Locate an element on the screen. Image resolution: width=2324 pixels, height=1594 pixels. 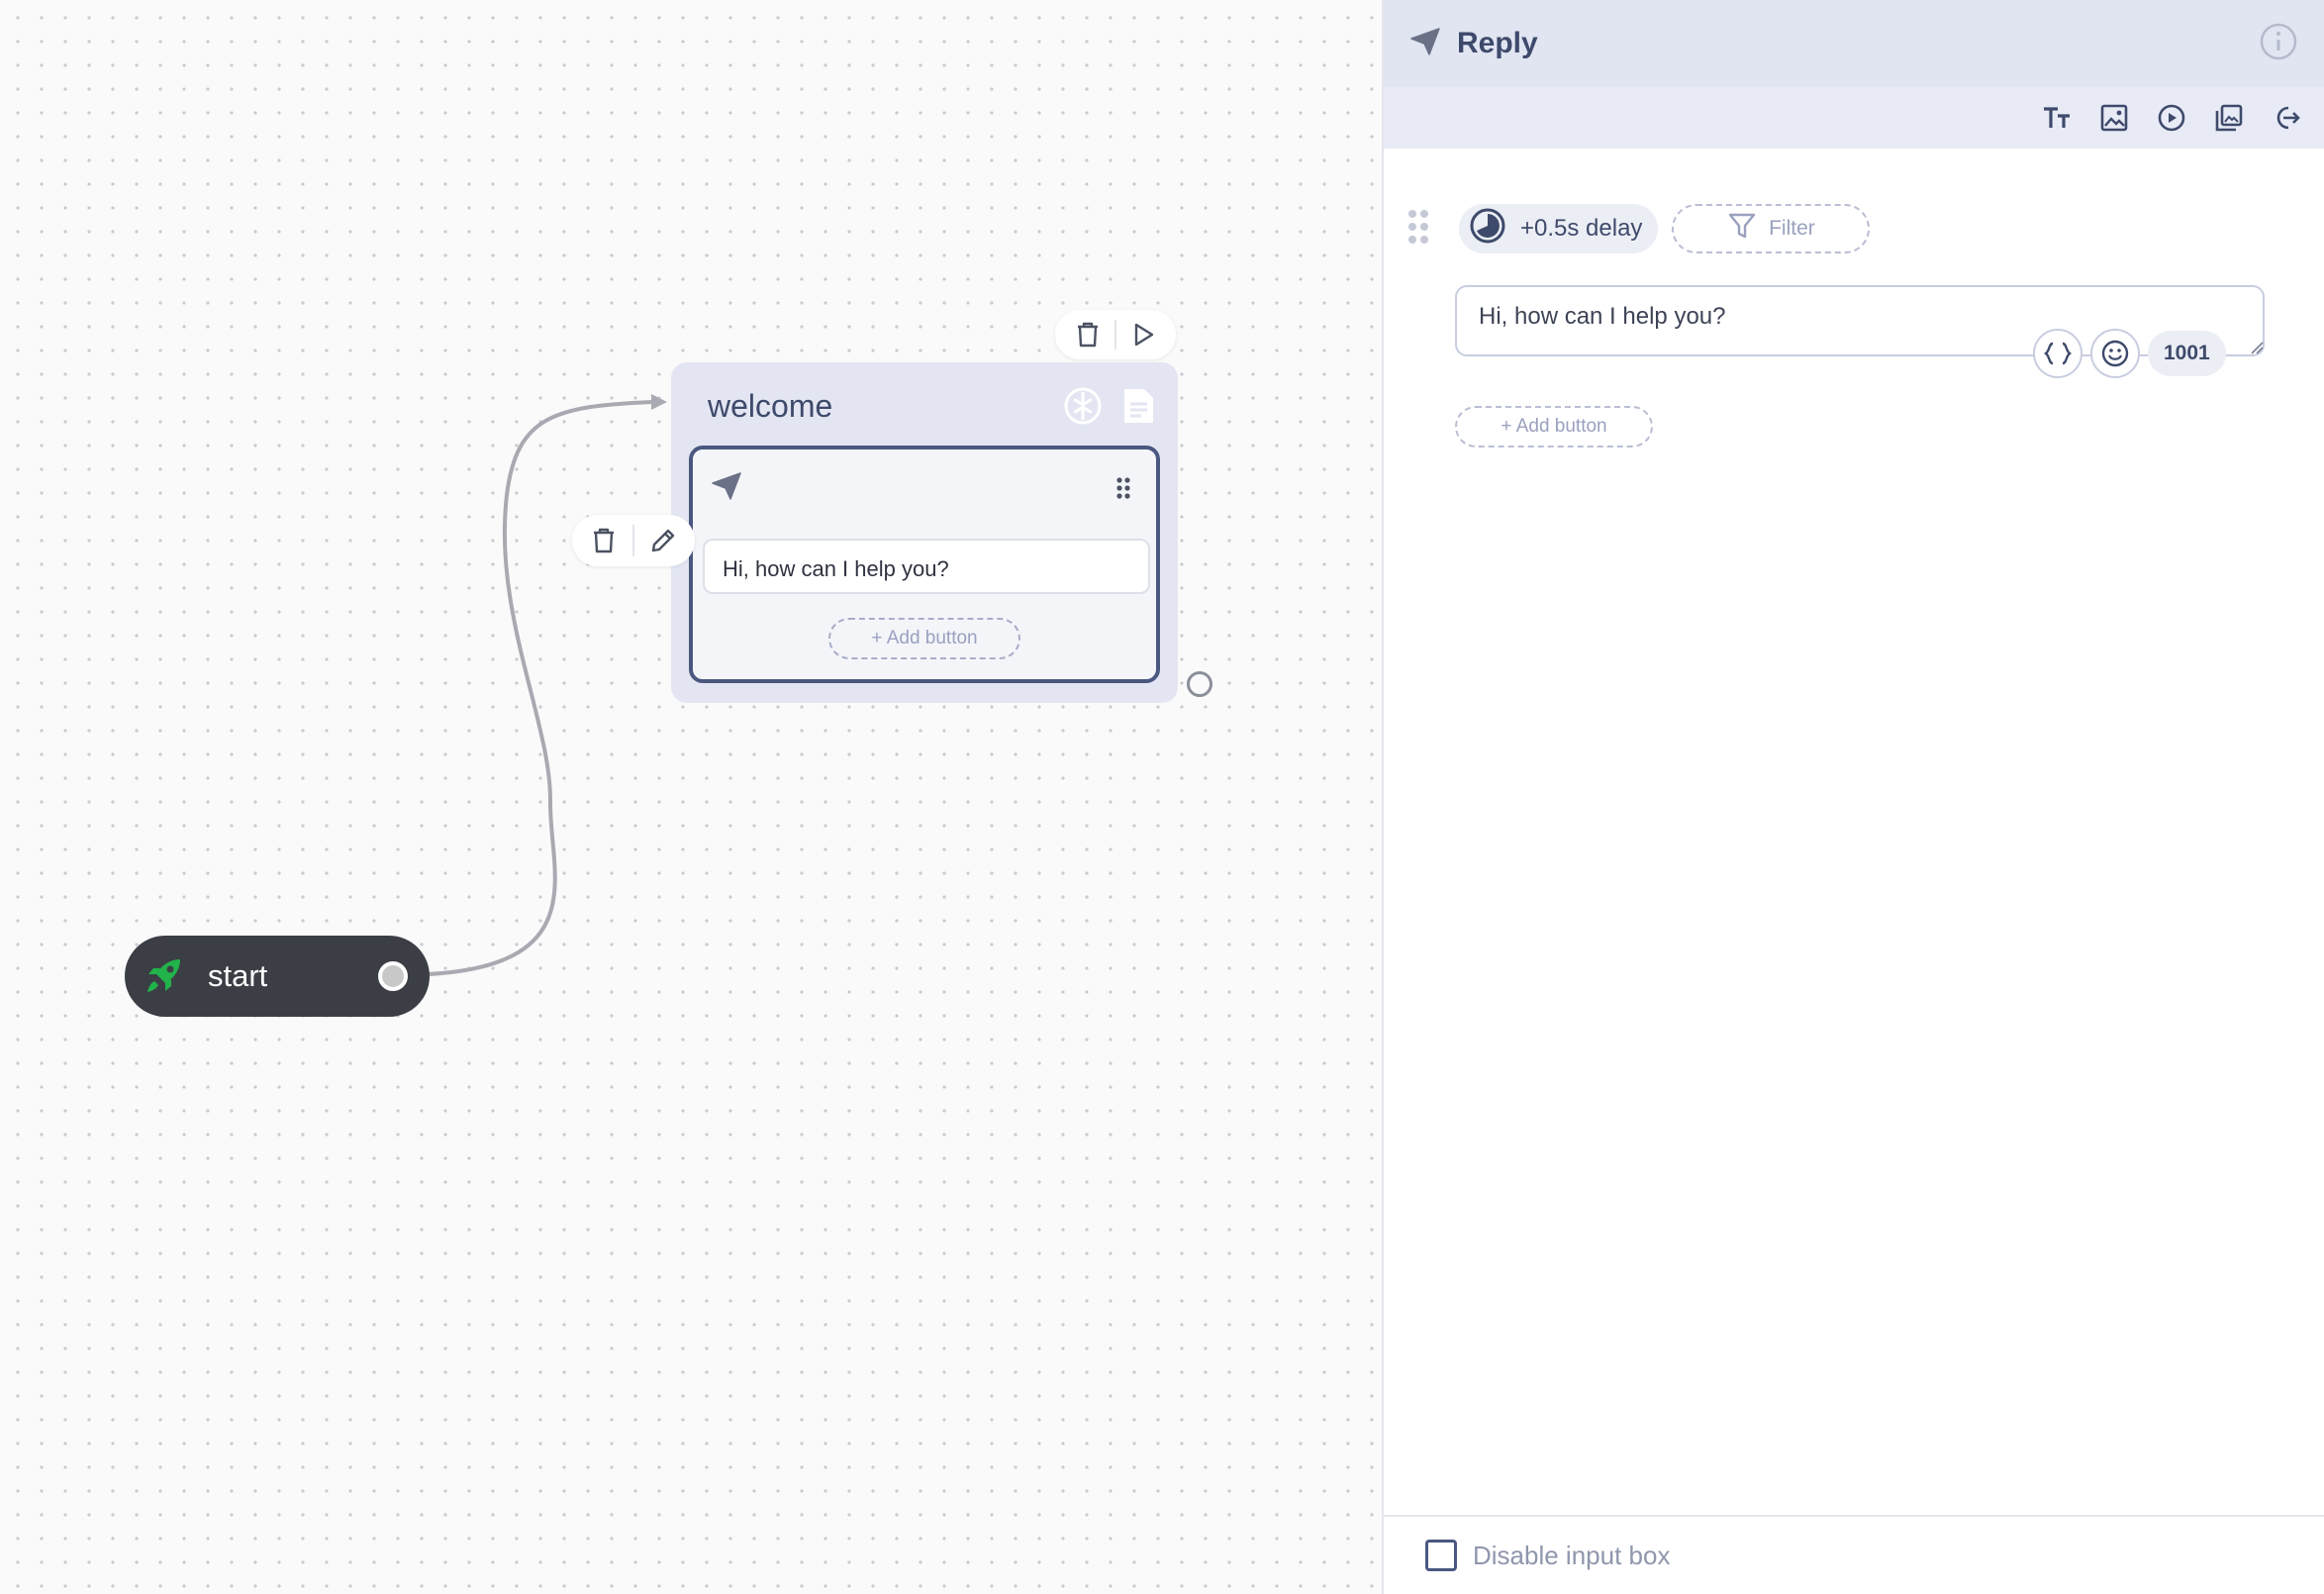
filter-icon is located at coordinates (1742, 229).